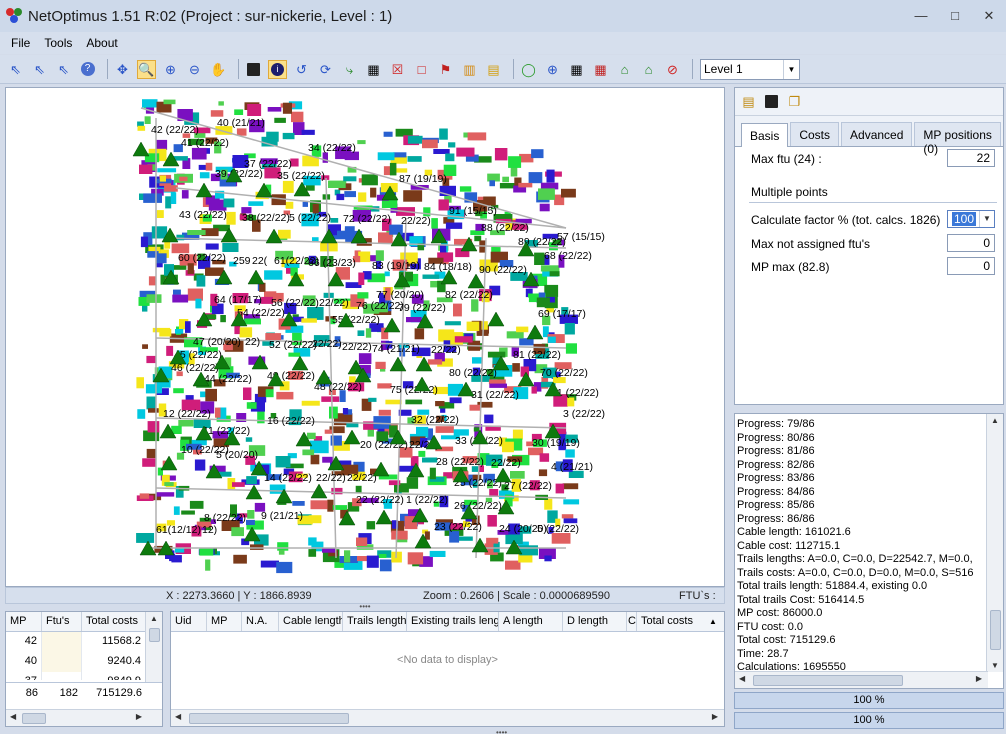 The width and height of the screenshot is (1006, 734). I want to click on menu-about: About, so click(101, 43).